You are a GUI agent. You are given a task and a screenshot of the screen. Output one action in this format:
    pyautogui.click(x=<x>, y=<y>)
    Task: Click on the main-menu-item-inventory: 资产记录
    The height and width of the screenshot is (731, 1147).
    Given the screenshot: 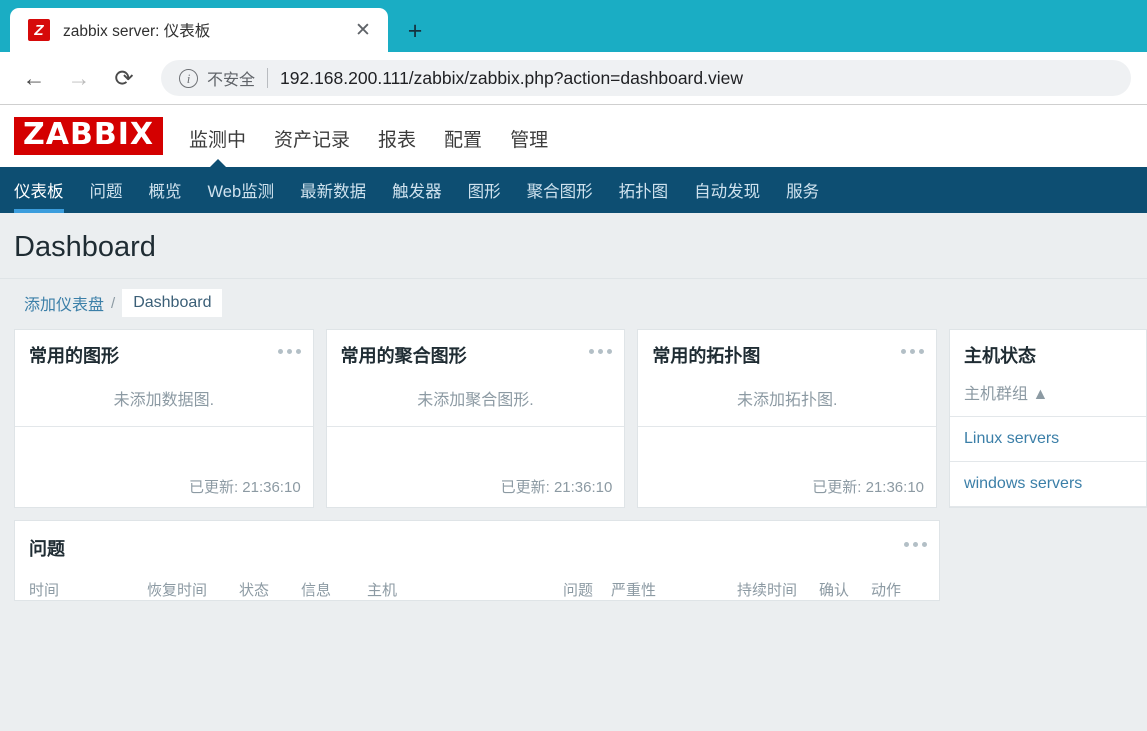 What is the action you would take?
    pyautogui.click(x=312, y=138)
    